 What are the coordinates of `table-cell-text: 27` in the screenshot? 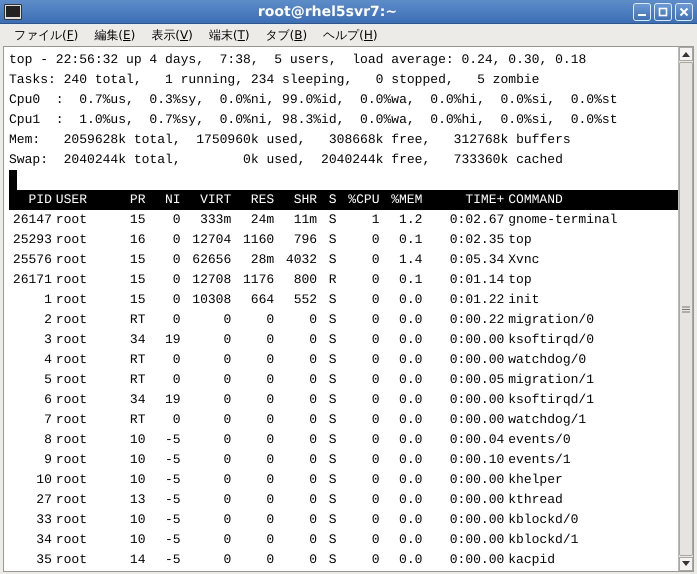 It's located at (43, 500).